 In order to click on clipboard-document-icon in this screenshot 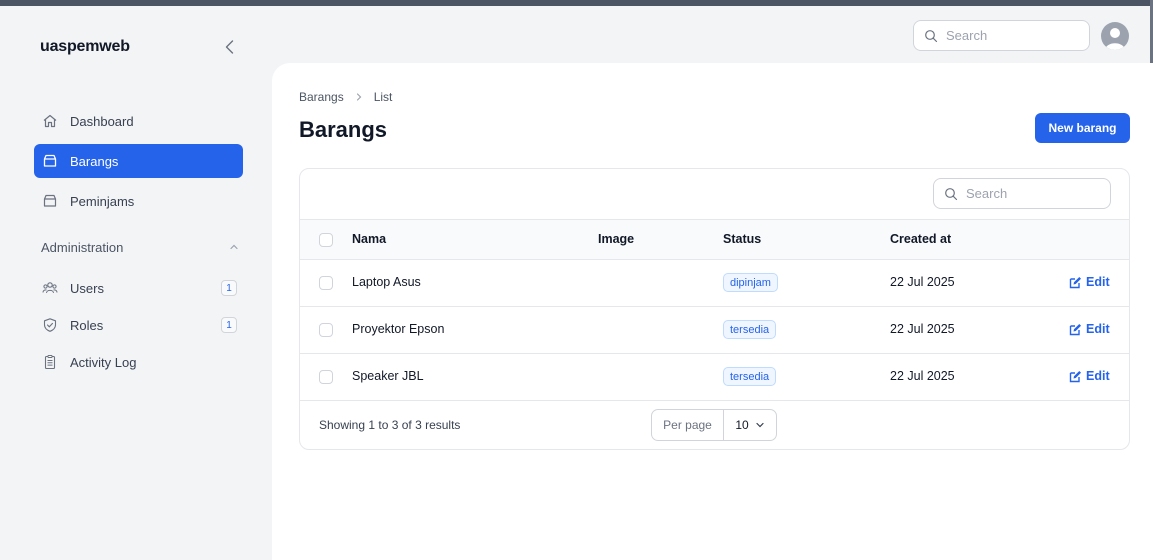, I will do `click(50, 362)`.